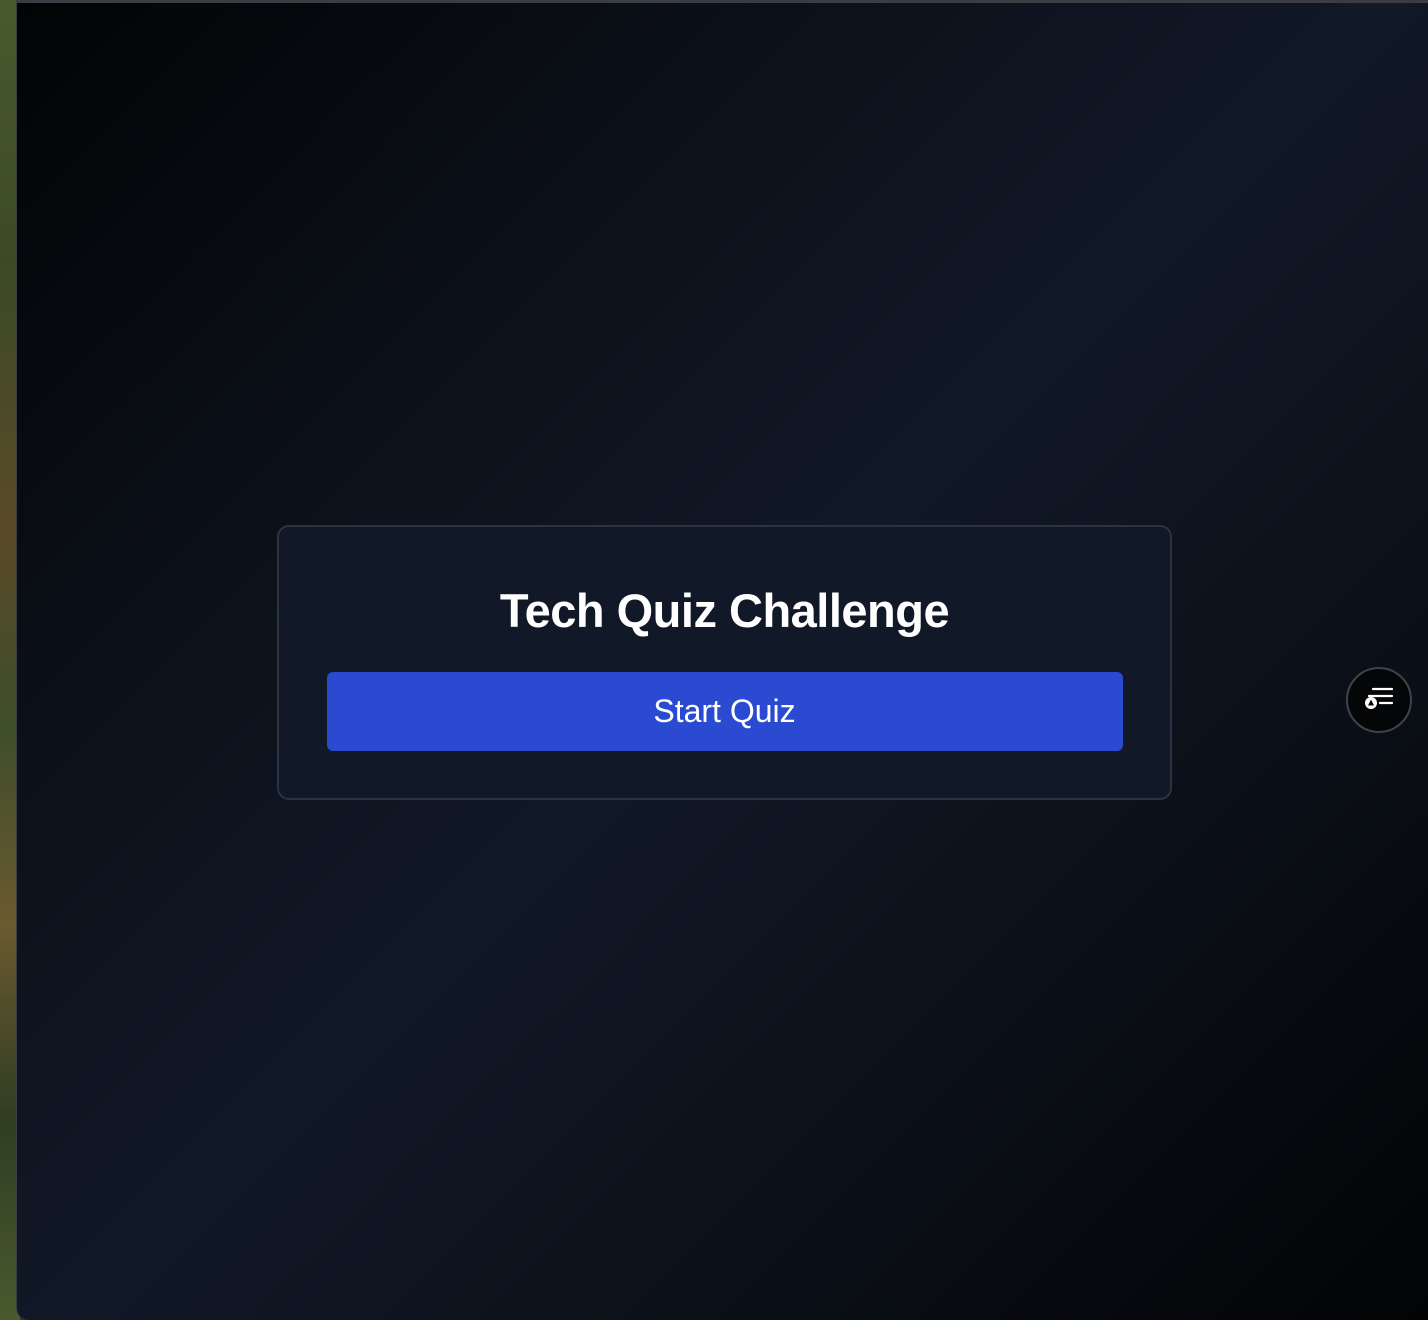 The height and width of the screenshot is (1320, 1428). I want to click on floating-action-button, so click(1379, 700).